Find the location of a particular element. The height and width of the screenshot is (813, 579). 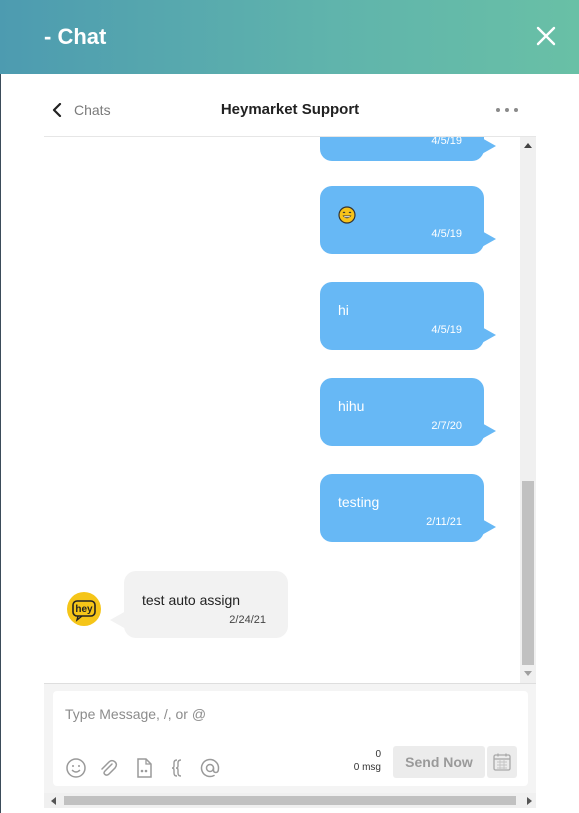

message-time: 2/7/20 is located at coordinates (446, 426).